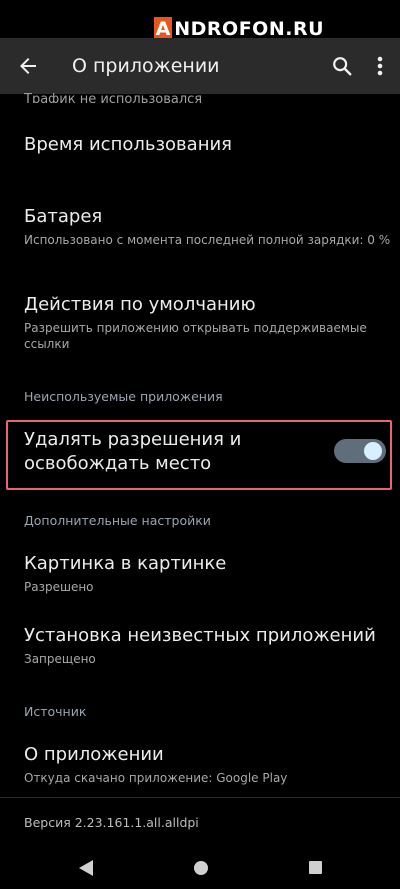  Describe the element at coordinates (360, 451) in the screenshot. I see `remove-permissions-toggle` at that location.